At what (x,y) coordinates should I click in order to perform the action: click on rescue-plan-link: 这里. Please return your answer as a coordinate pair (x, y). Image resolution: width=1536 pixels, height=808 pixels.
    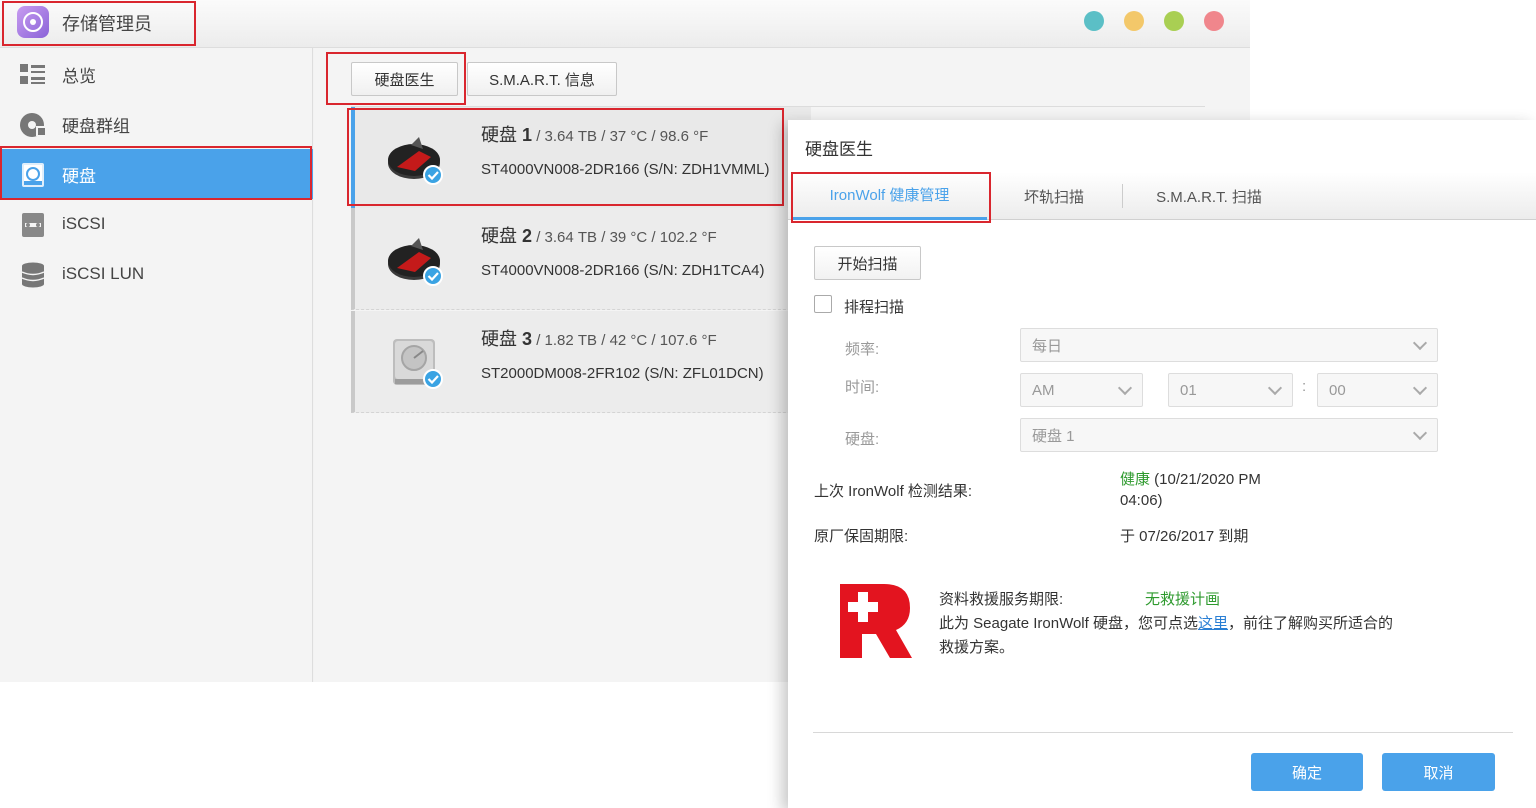
    Looking at the image, I should click on (1213, 623).